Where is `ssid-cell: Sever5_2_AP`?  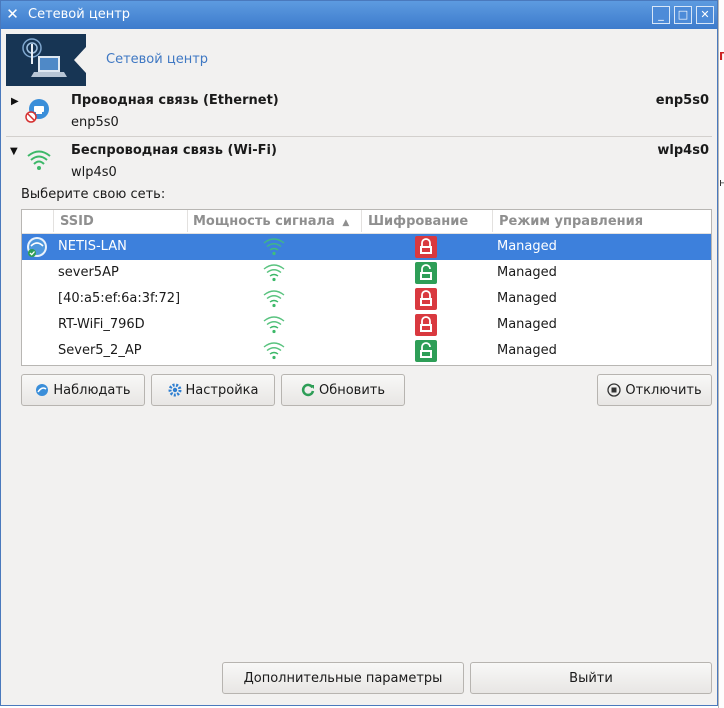
ssid-cell: Sever5_2_AP is located at coordinates (100, 350).